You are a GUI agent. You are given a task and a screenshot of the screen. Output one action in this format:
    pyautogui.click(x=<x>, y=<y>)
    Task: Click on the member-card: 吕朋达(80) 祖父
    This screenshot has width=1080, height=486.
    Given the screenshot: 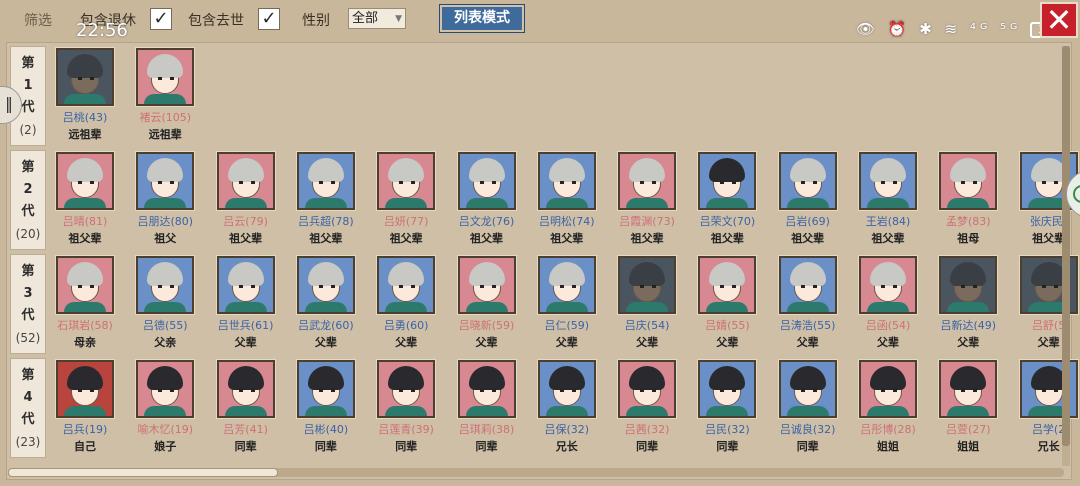 What is the action you would take?
    pyautogui.click(x=165, y=201)
    